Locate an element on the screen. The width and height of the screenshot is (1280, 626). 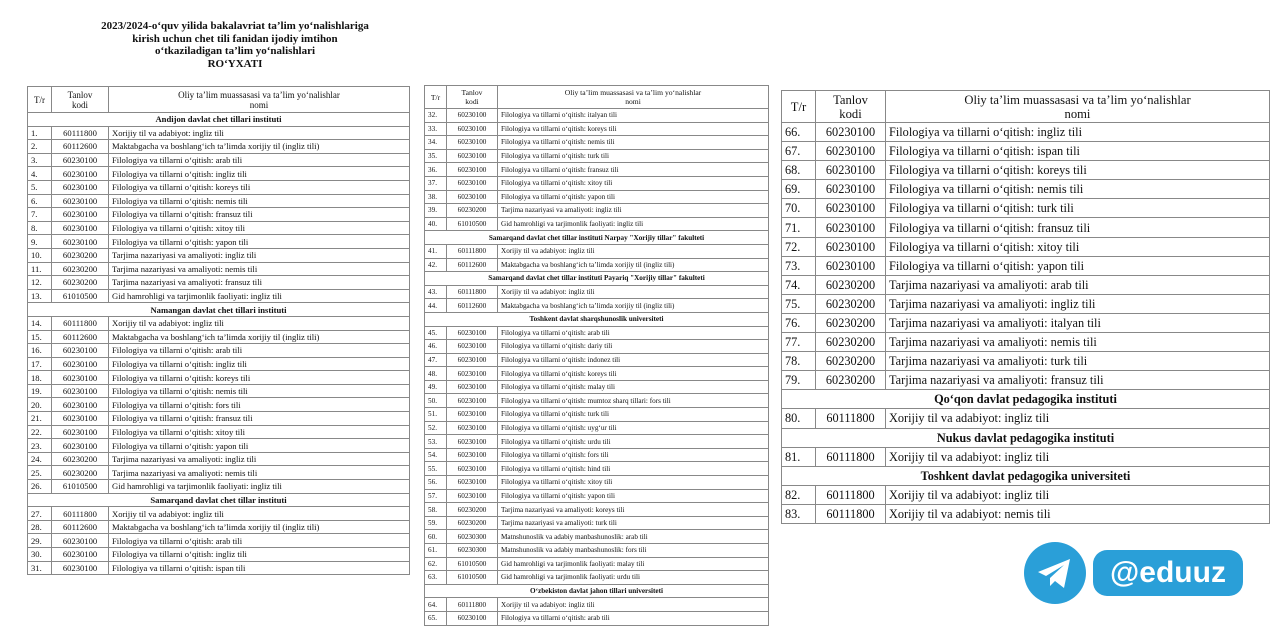
header-code: Tanlov kodi is located at coordinates (850, 106).